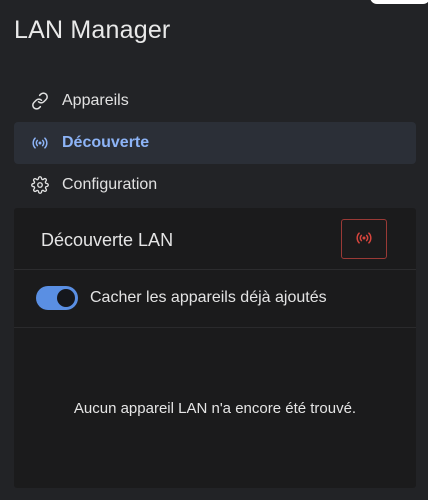 This screenshot has height=500, width=428. Describe the element at coordinates (107, 240) in the screenshot. I see `card-title: Découverte LAN` at that location.